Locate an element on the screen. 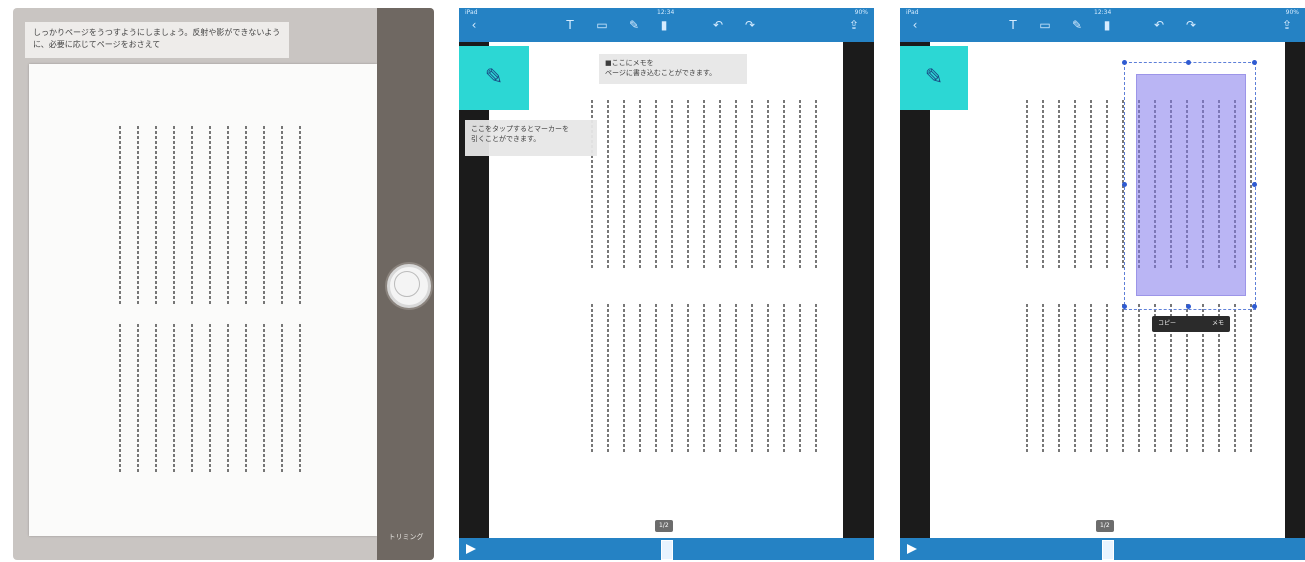  shutter-button is located at coordinates (409, 286).